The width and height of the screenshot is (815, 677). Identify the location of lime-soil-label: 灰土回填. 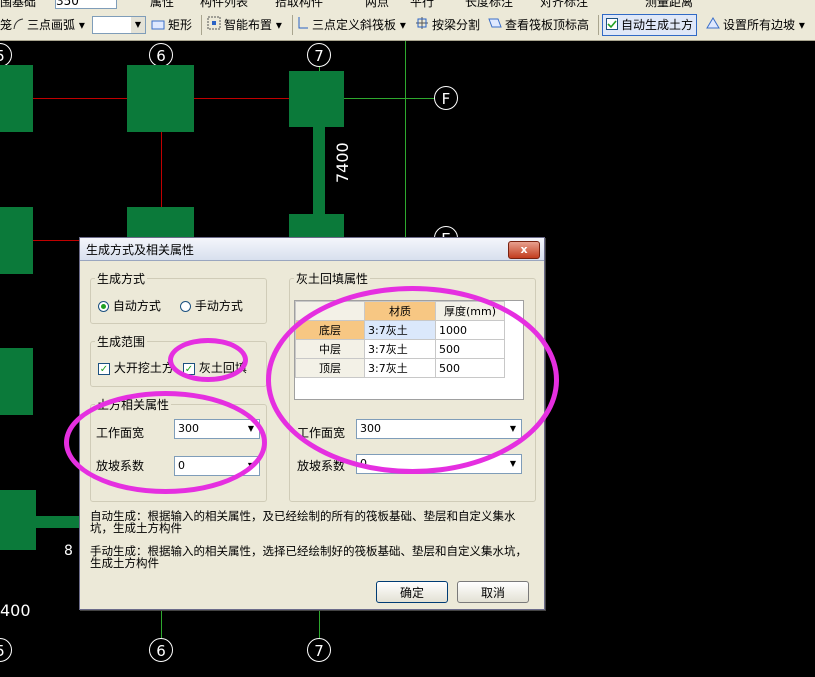
(222, 368).